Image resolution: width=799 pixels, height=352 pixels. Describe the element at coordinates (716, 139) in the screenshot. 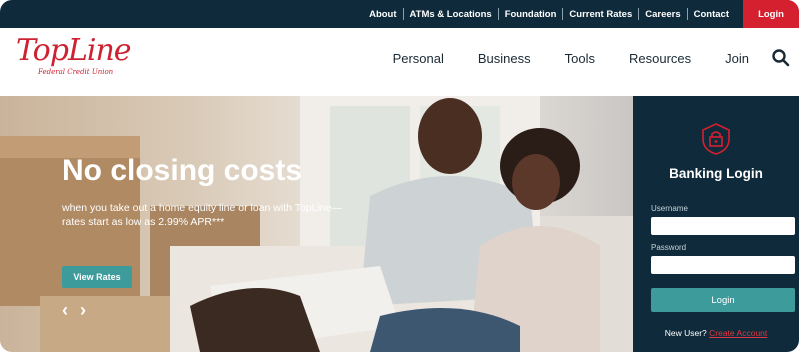

I see `shield-lock-icon` at that location.